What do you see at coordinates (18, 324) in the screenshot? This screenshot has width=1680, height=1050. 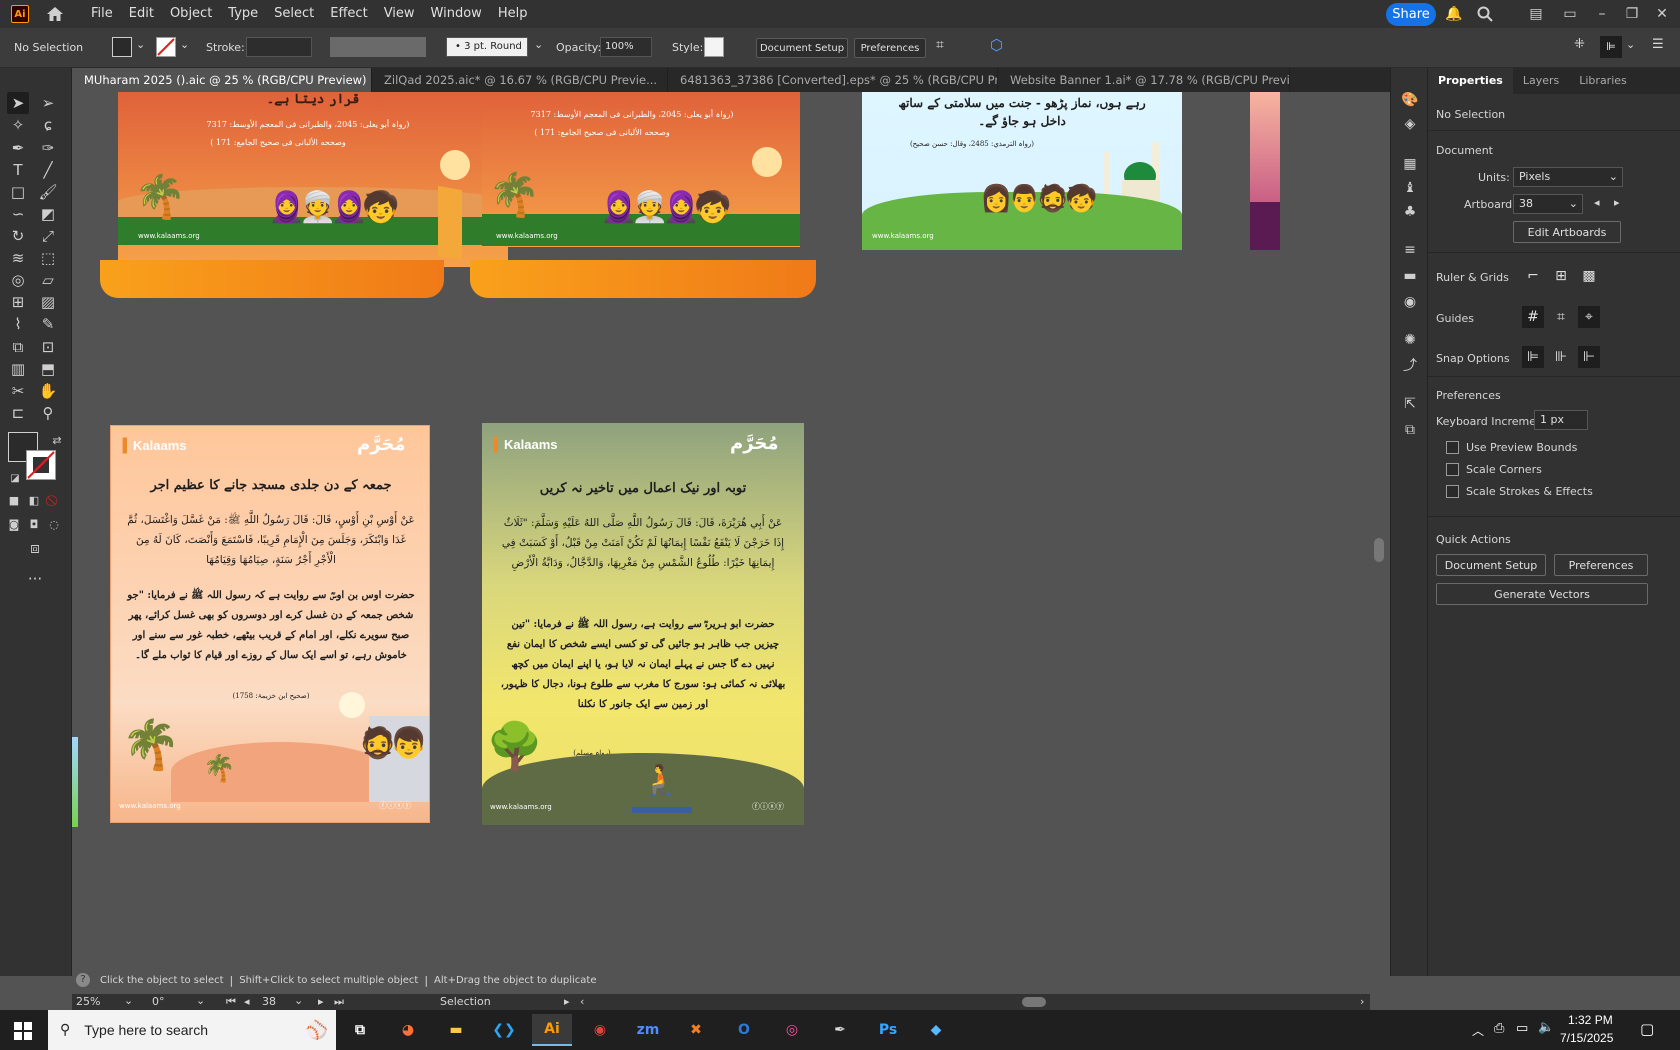 I see `eyedropper-icon: ⌇` at bounding box center [18, 324].